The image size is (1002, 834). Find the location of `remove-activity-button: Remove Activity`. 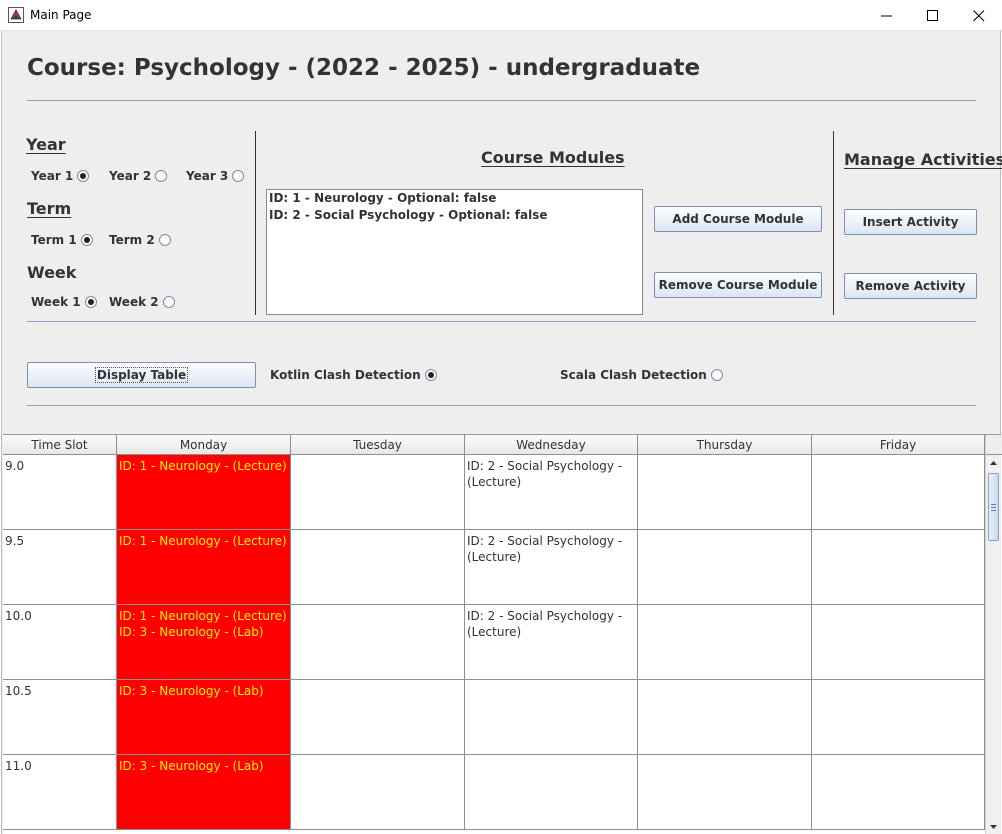

remove-activity-button: Remove Activity is located at coordinates (910, 286).